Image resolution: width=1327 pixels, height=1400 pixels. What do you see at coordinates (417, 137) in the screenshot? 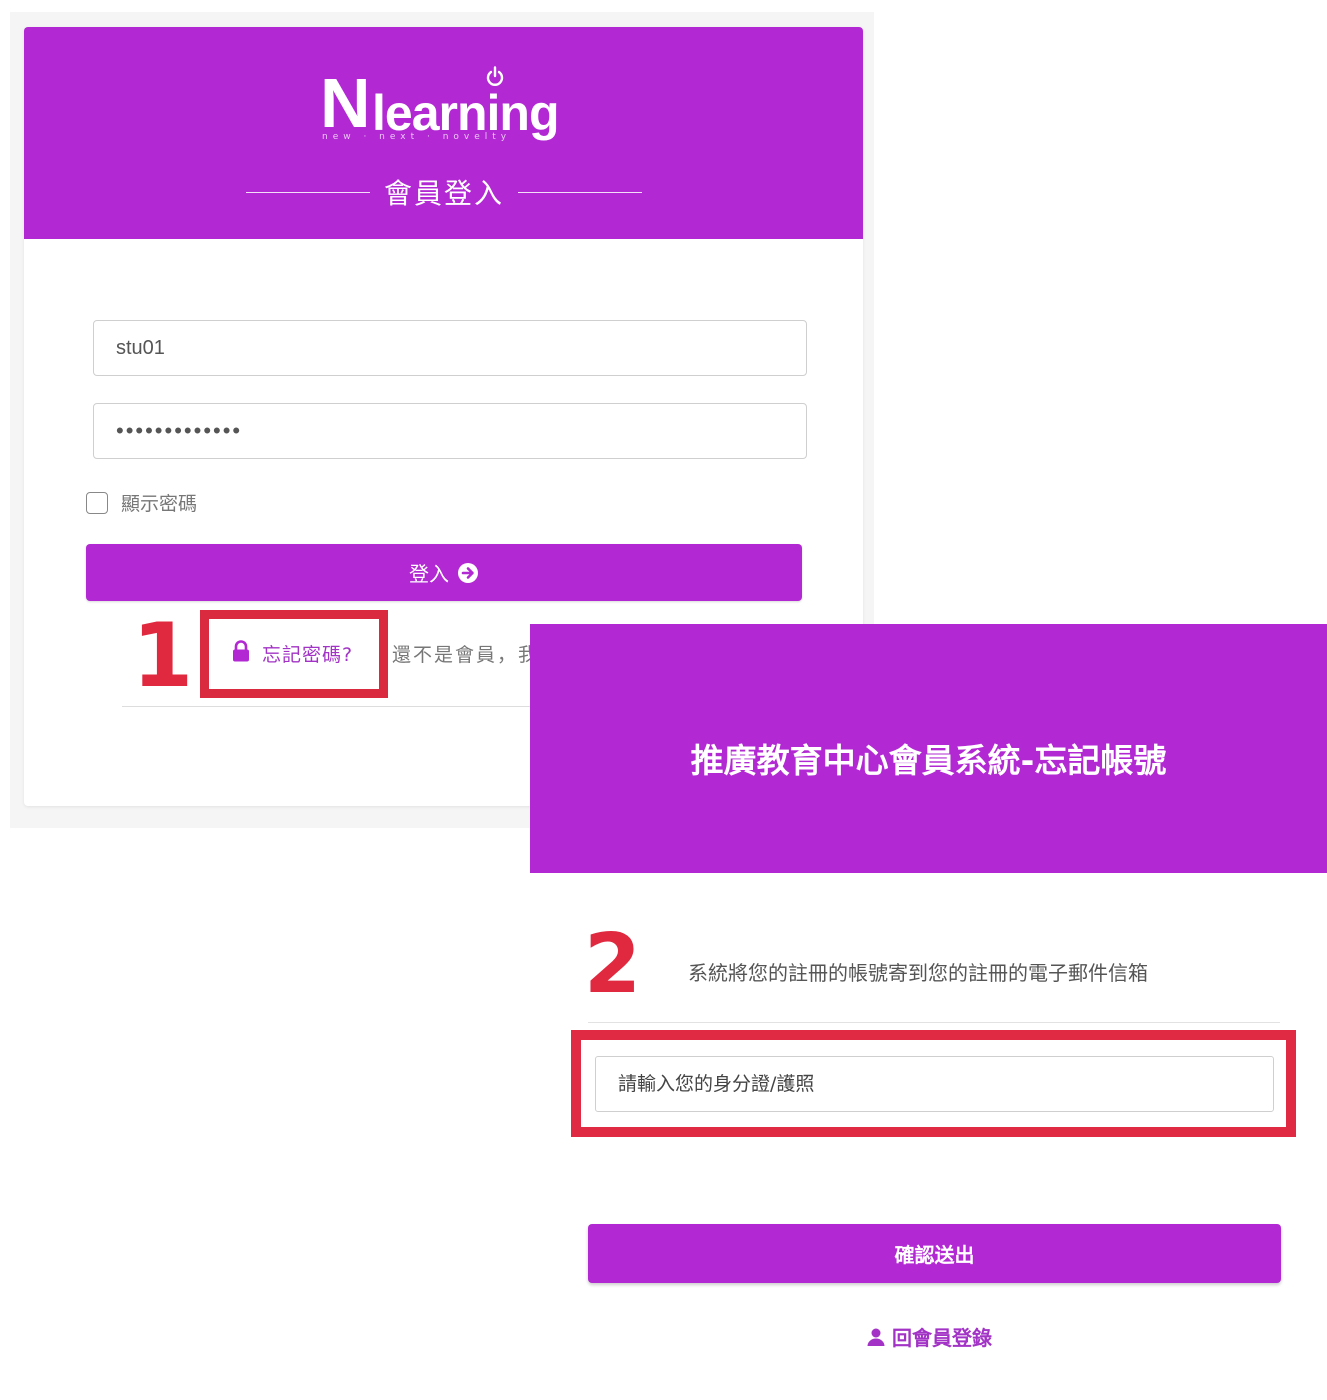
I see `logo-tagline: new · next · novelty` at bounding box center [417, 137].